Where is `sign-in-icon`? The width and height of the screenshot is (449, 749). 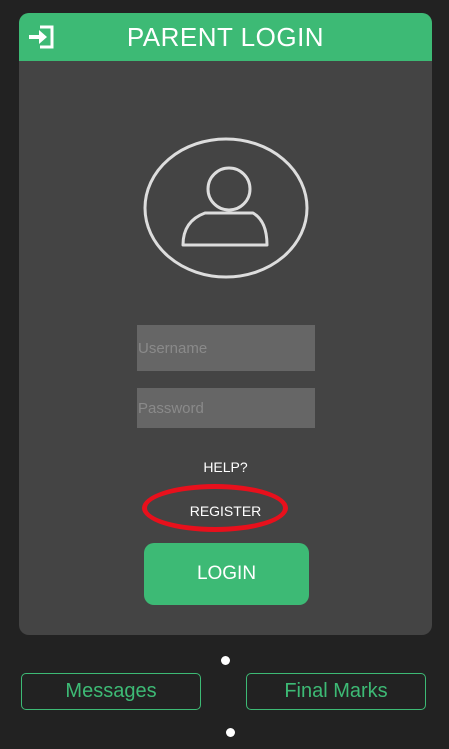
sign-in-icon is located at coordinates (41, 37).